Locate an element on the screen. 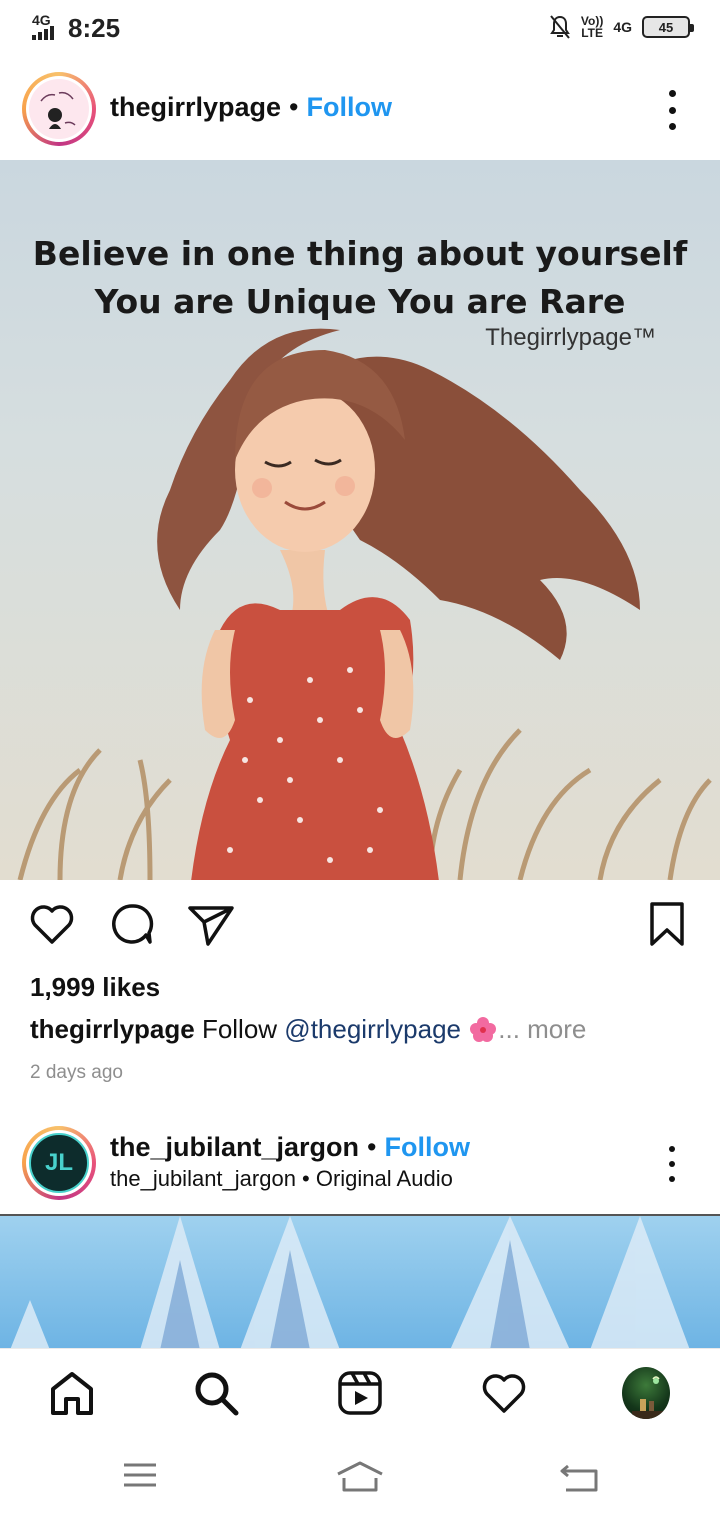  bookmark-icon is located at coordinates (667, 924).